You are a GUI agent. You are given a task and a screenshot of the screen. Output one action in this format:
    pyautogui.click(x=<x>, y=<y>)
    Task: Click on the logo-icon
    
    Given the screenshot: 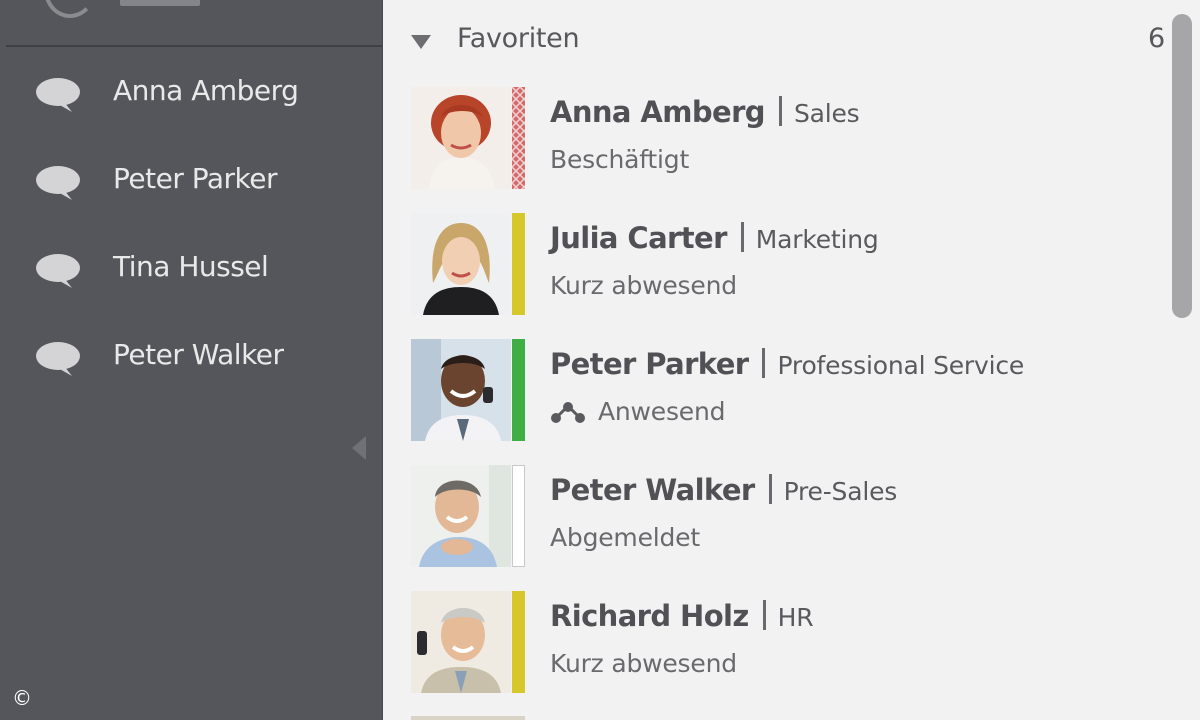 What is the action you would take?
    pyautogui.click(x=70, y=9)
    